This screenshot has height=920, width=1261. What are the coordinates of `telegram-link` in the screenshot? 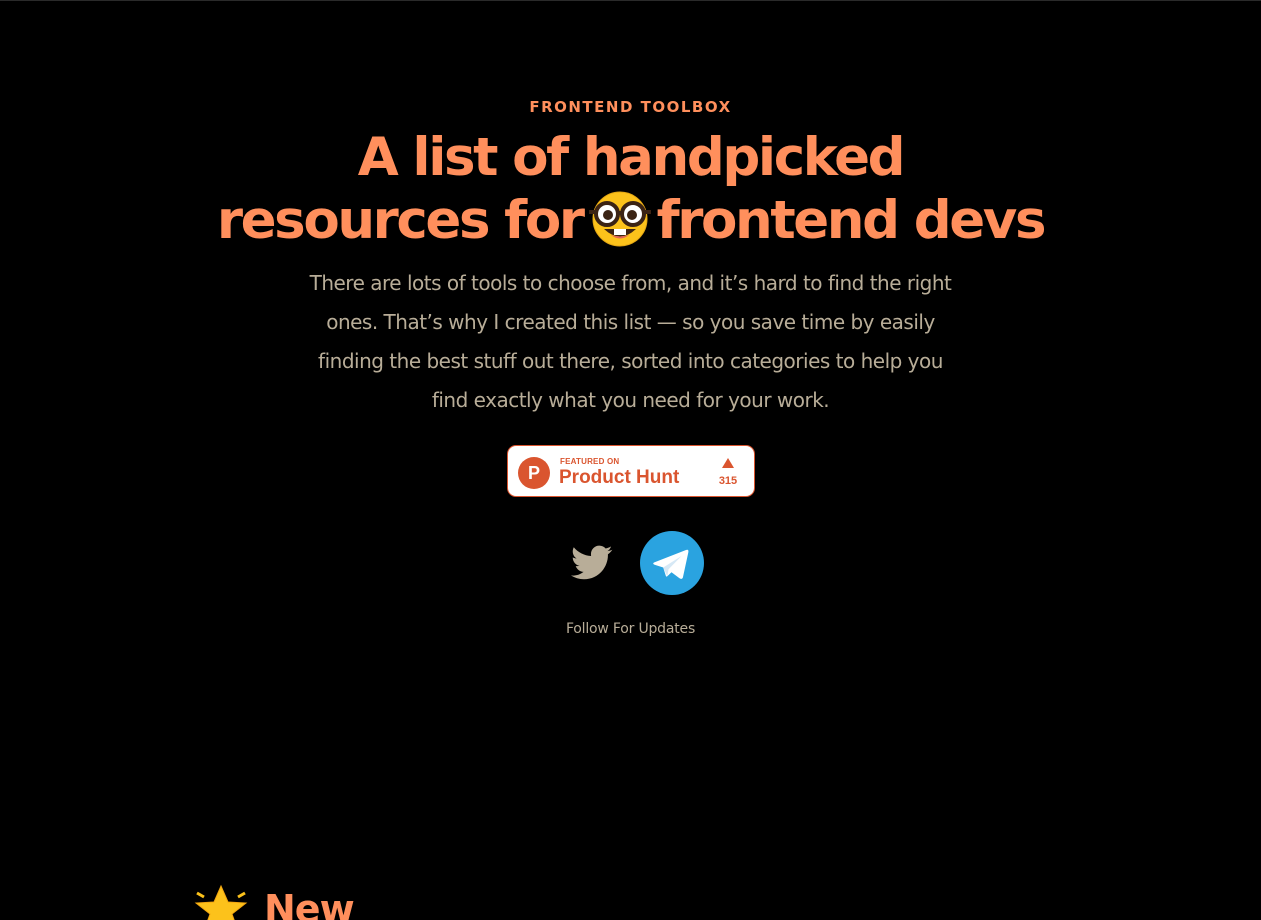 It's located at (672, 563).